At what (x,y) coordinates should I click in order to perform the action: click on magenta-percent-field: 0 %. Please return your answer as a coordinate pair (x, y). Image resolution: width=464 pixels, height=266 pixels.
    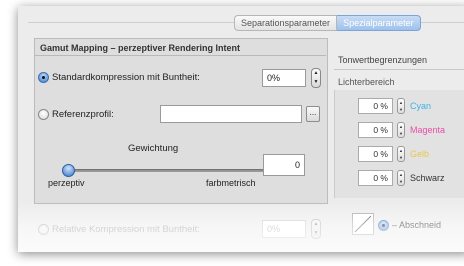
    Looking at the image, I should click on (375, 130).